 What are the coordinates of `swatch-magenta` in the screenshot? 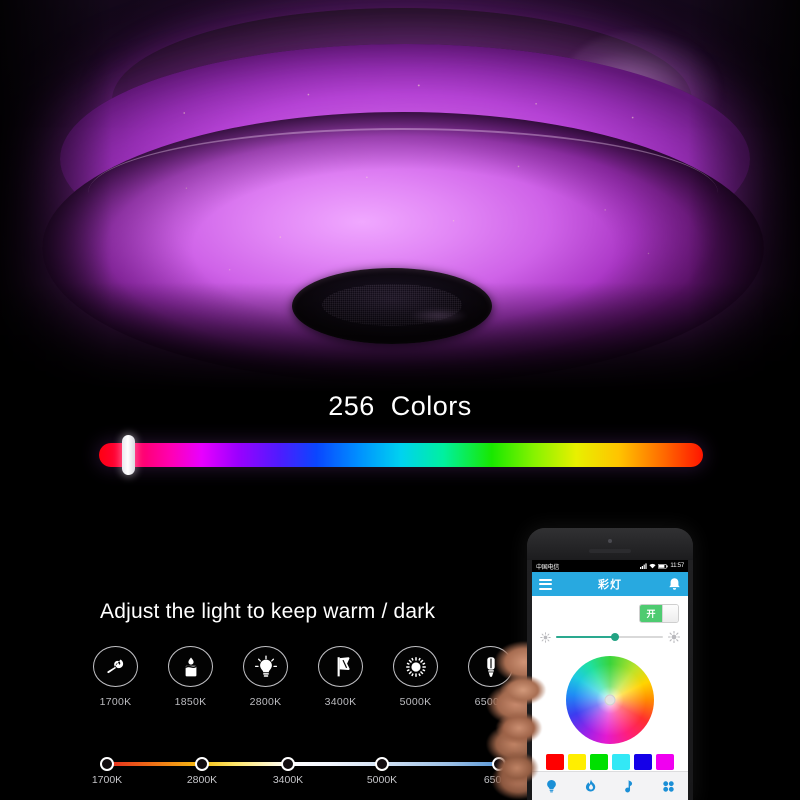 It's located at (665, 762).